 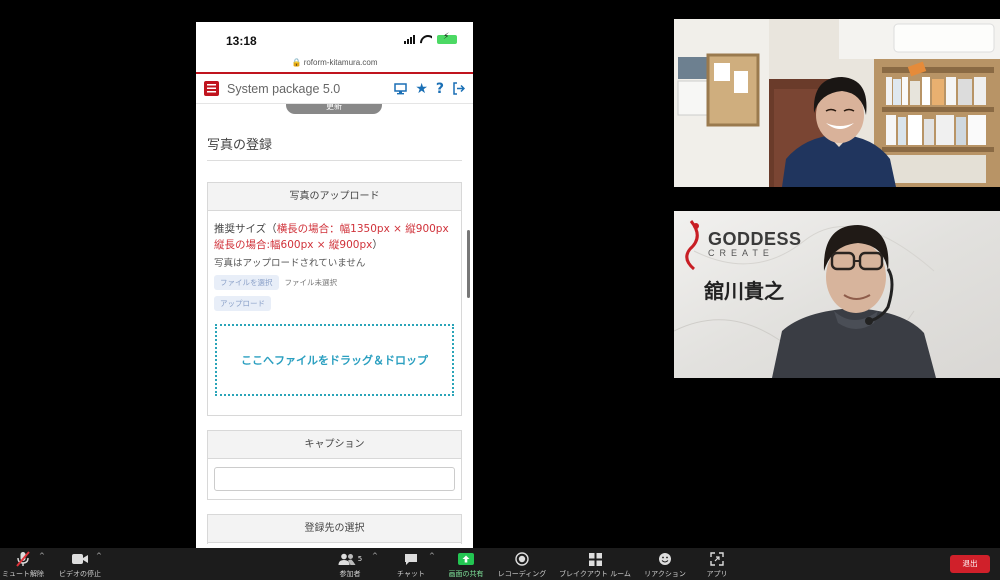 What do you see at coordinates (334, 360) in the screenshot?
I see `drop-zone: ここへファイルをドラッグ＆ドロップ` at bounding box center [334, 360].